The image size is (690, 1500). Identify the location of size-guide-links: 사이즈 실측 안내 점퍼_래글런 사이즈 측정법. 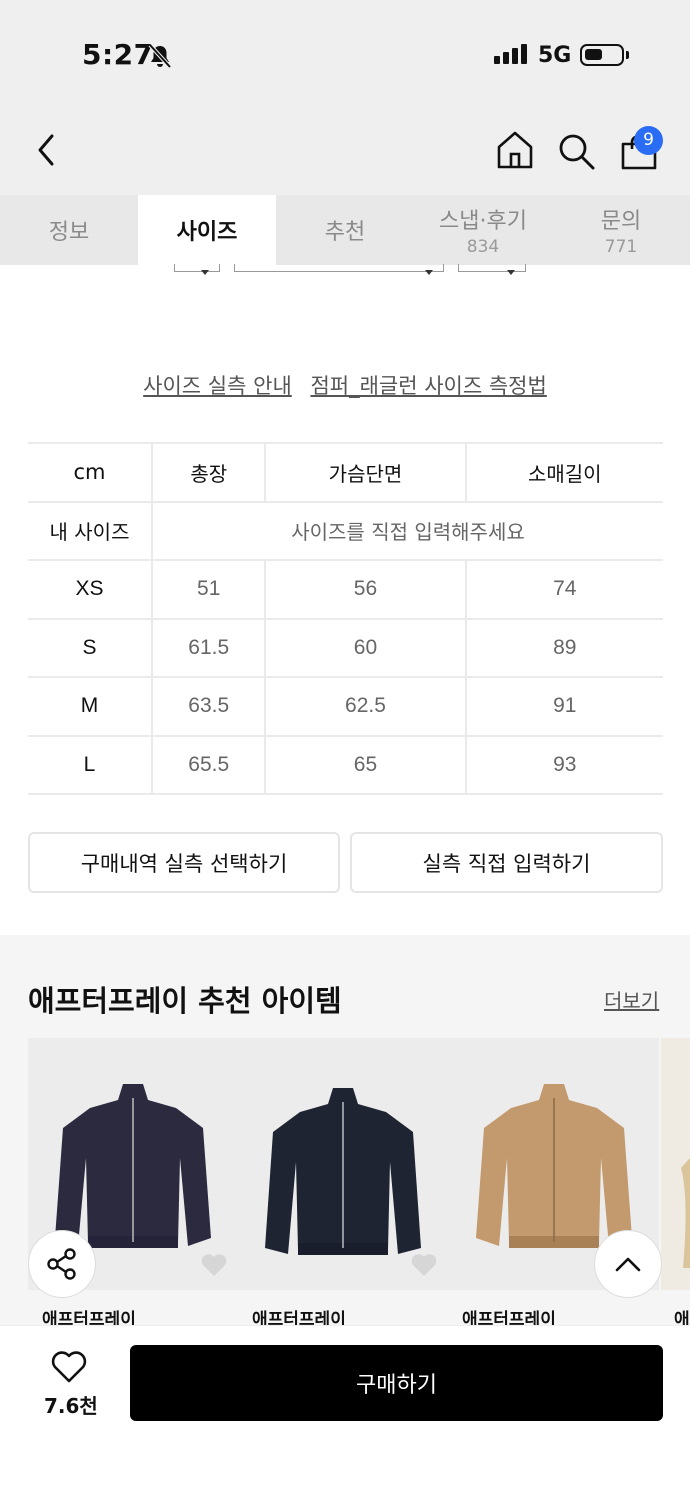
(345, 385).